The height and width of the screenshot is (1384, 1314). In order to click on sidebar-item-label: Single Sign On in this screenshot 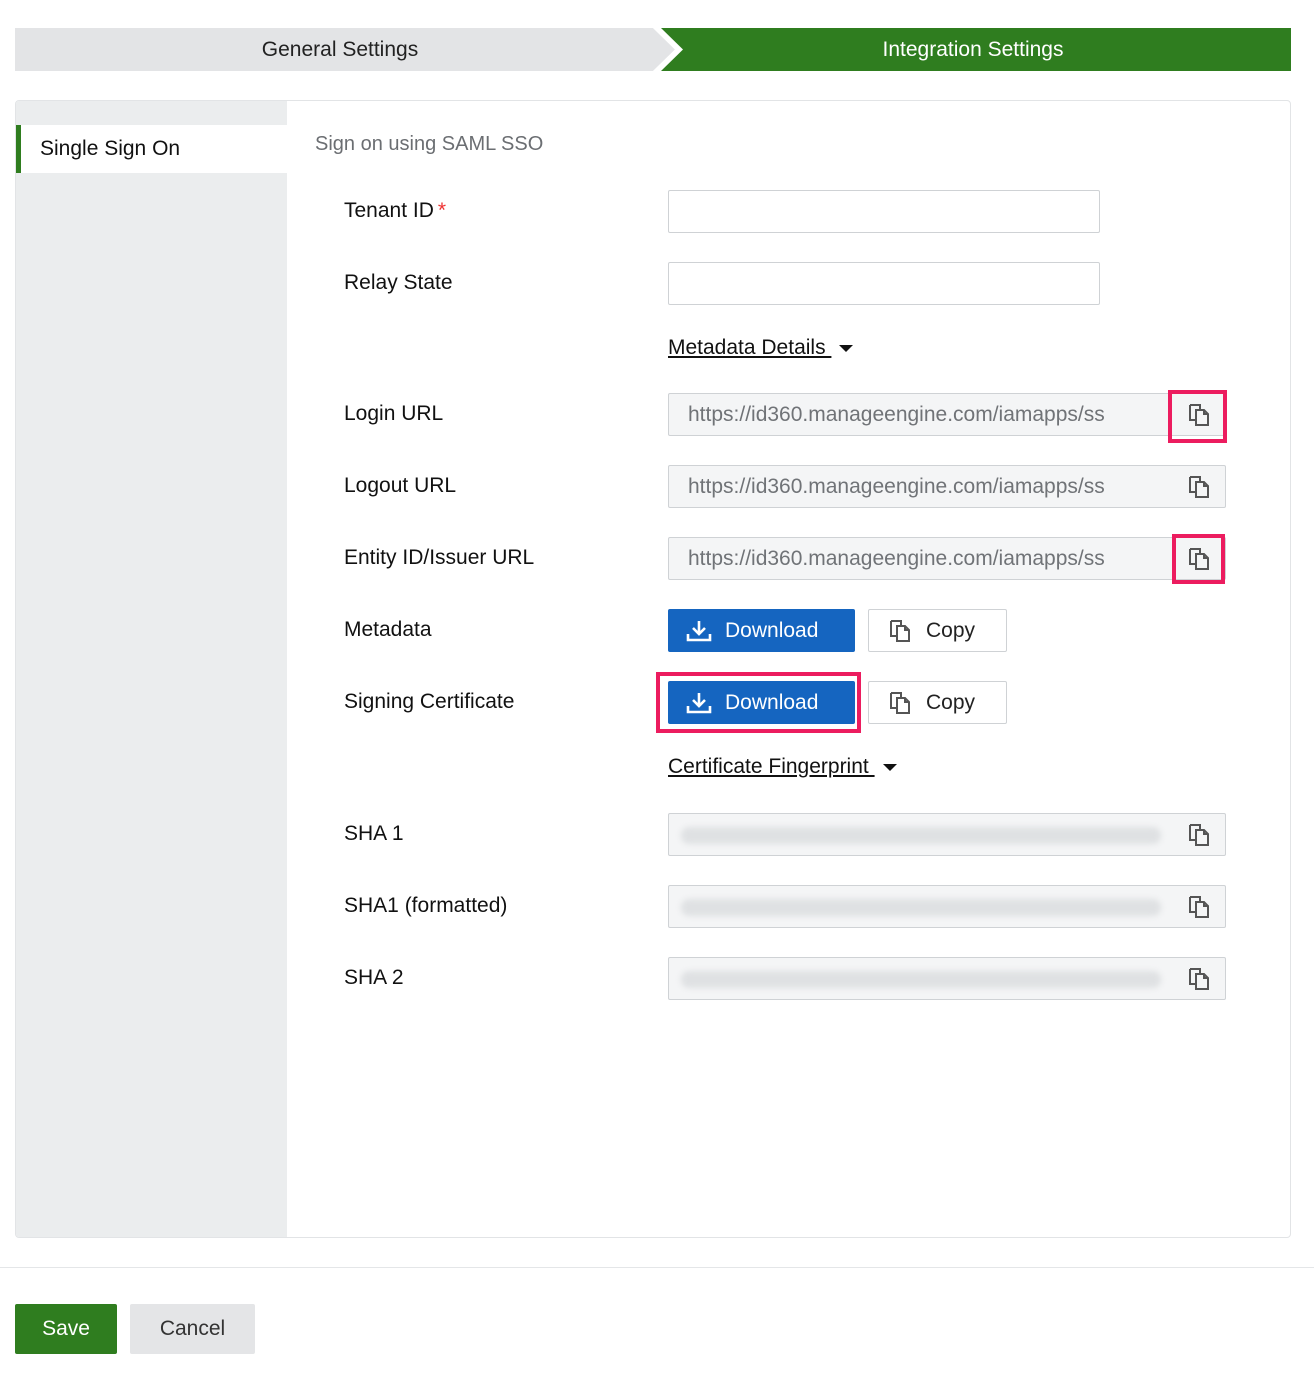, I will do `click(110, 148)`.